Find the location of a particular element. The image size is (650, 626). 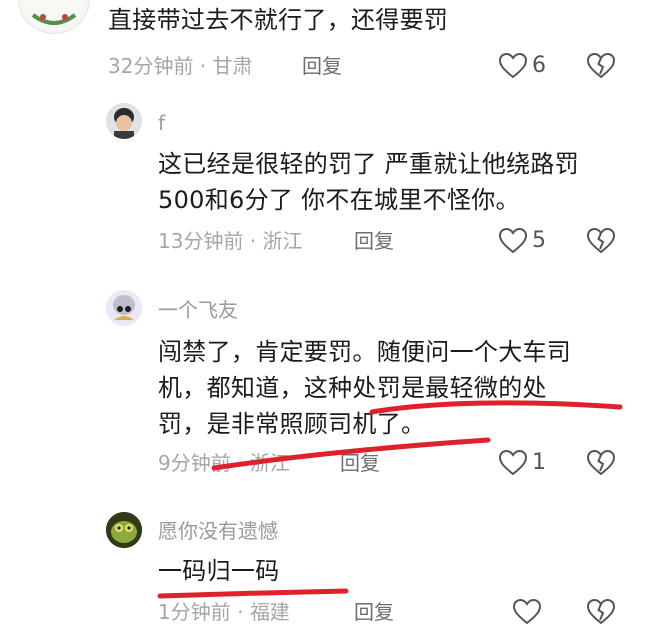

comment-location: 甘肃 is located at coordinates (232, 66).